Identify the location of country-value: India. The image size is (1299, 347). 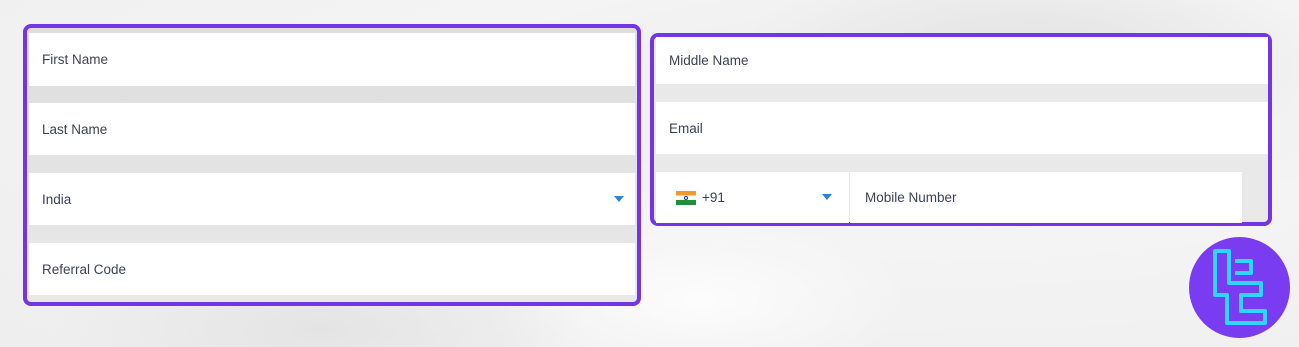
(57, 199).